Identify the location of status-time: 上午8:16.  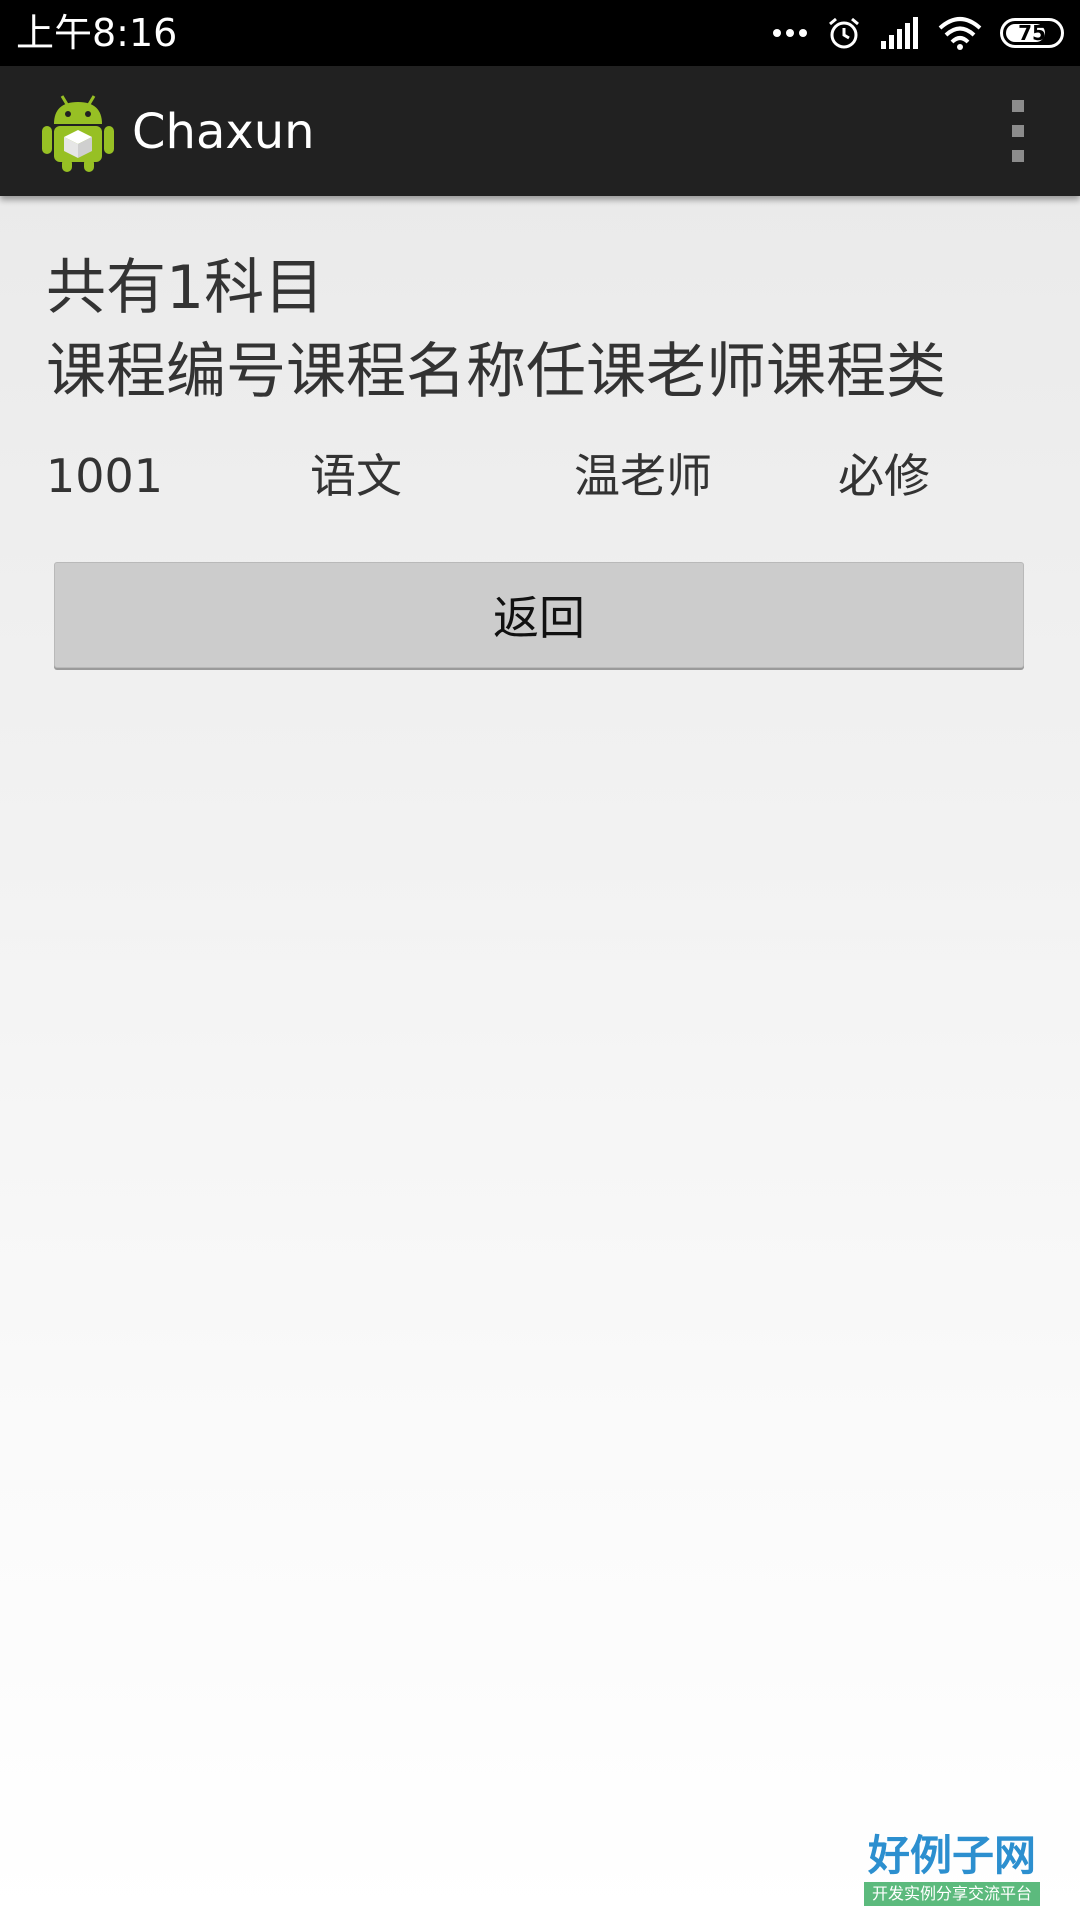
(97, 33).